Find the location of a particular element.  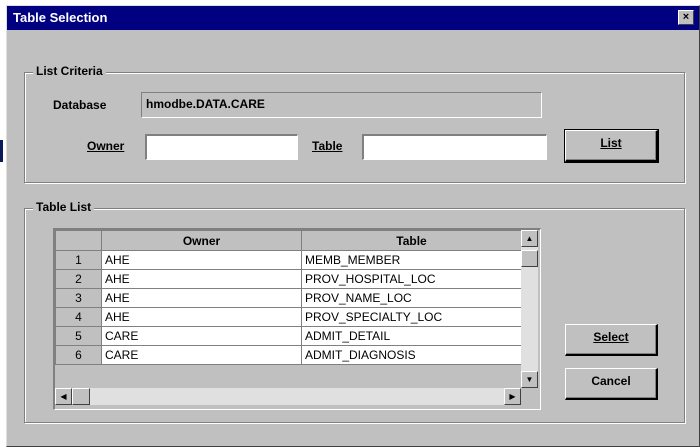

table-cell: PROV_NAME_LOC is located at coordinates (411, 298).